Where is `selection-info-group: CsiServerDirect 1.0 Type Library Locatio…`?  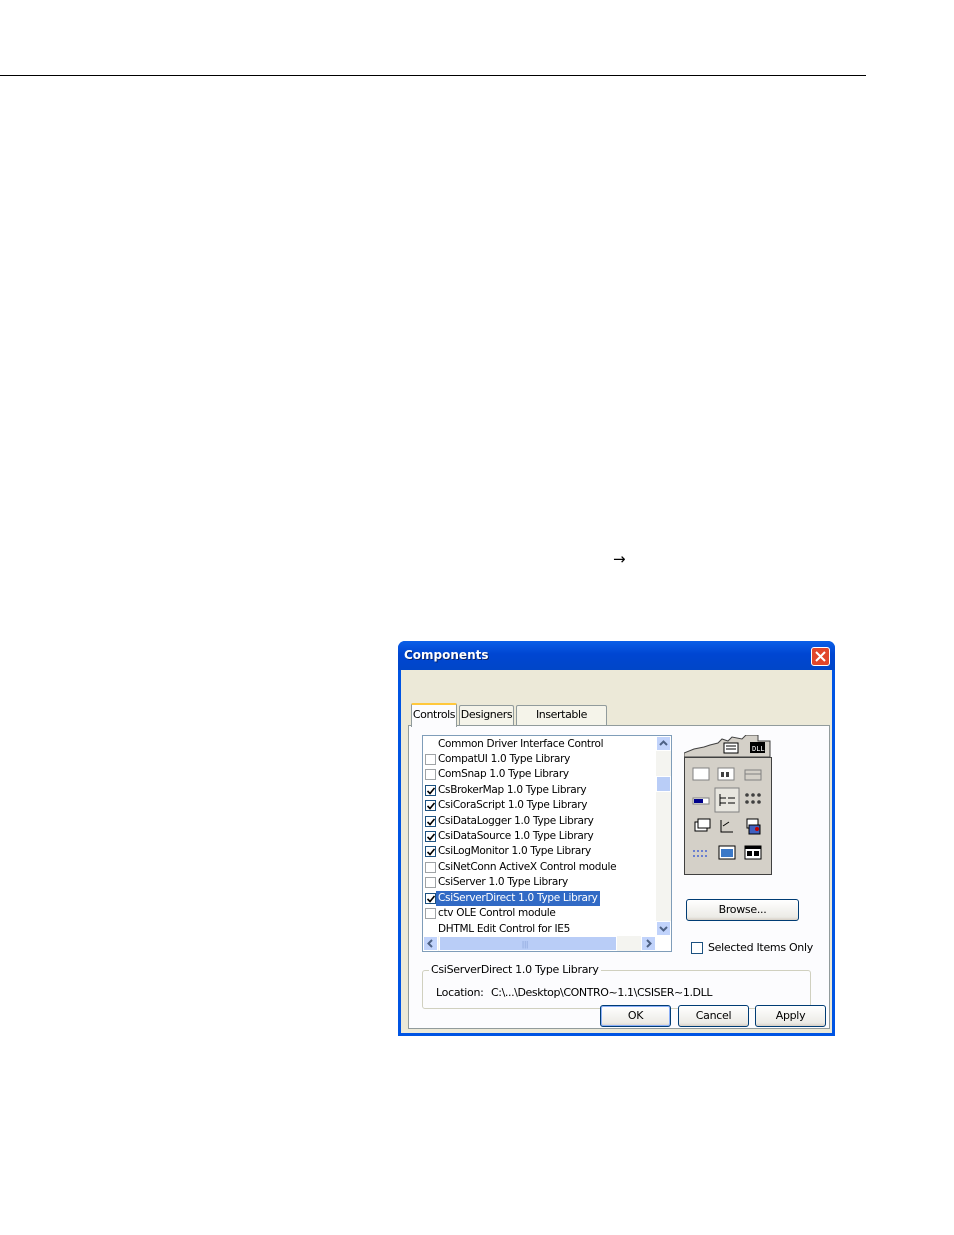
selection-info-group: CsiServerDirect 1.0 Type Library Locatio… is located at coordinates (616, 986).